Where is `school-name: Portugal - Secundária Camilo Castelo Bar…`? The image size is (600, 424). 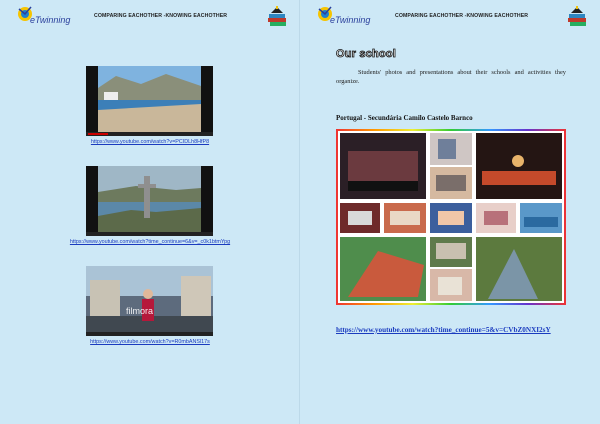 school-name: Portugal - Secundária Camilo Castelo Bar… is located at coordinates (404, 118).